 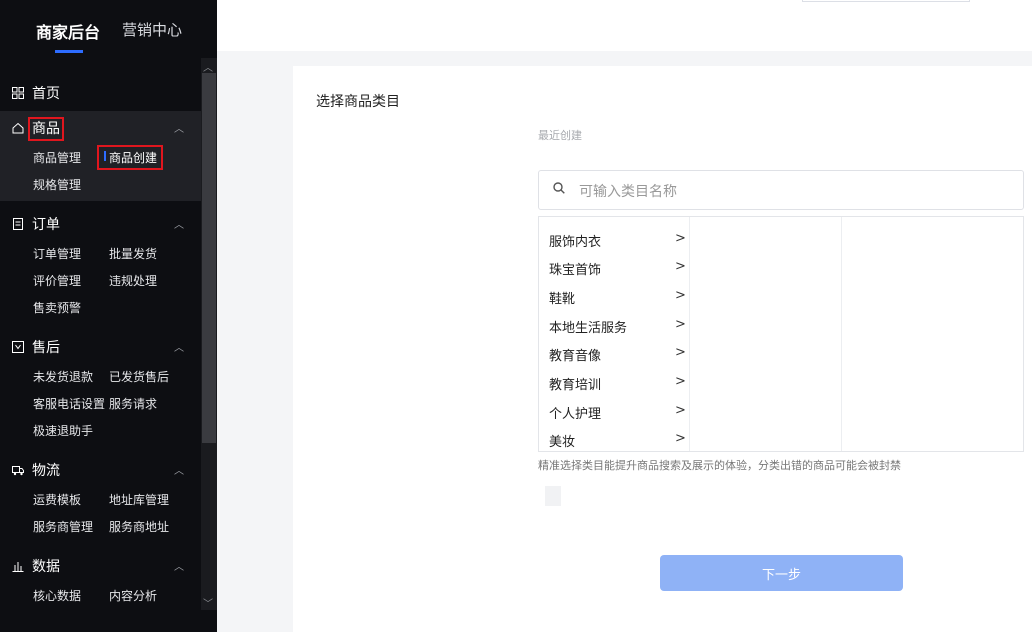 What do you see at coordinates (69, 51) in the screenshot?
I see `active-tab-indicator` at bounding box center [69, 51].